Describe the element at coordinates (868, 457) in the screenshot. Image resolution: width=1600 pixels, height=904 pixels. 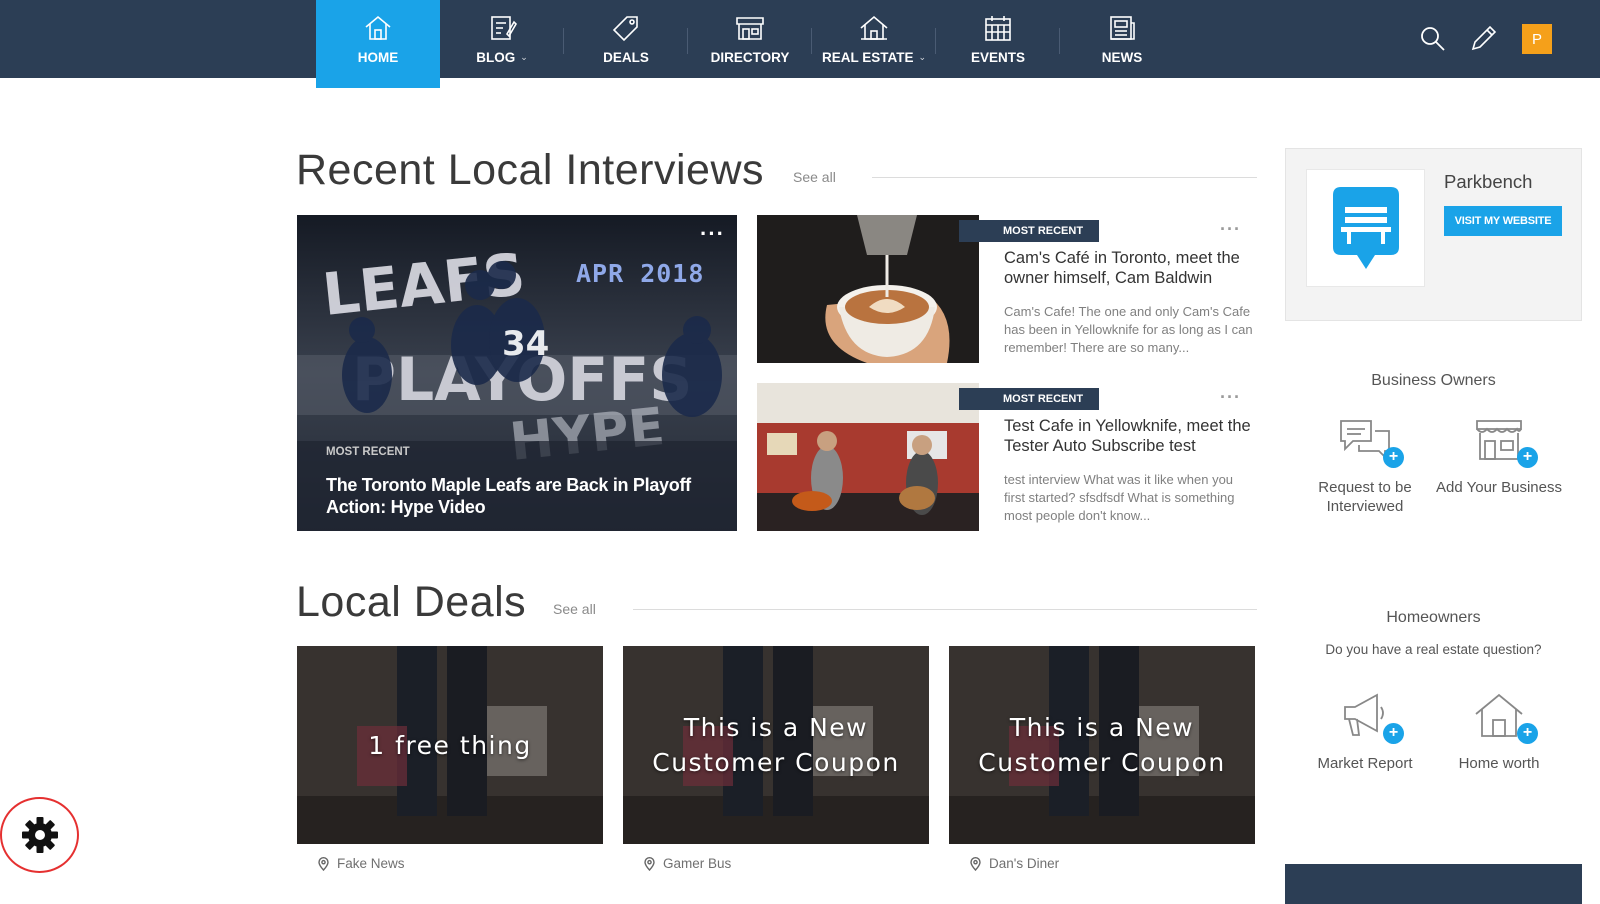
I see `interview-thumbnail-band` at that location.